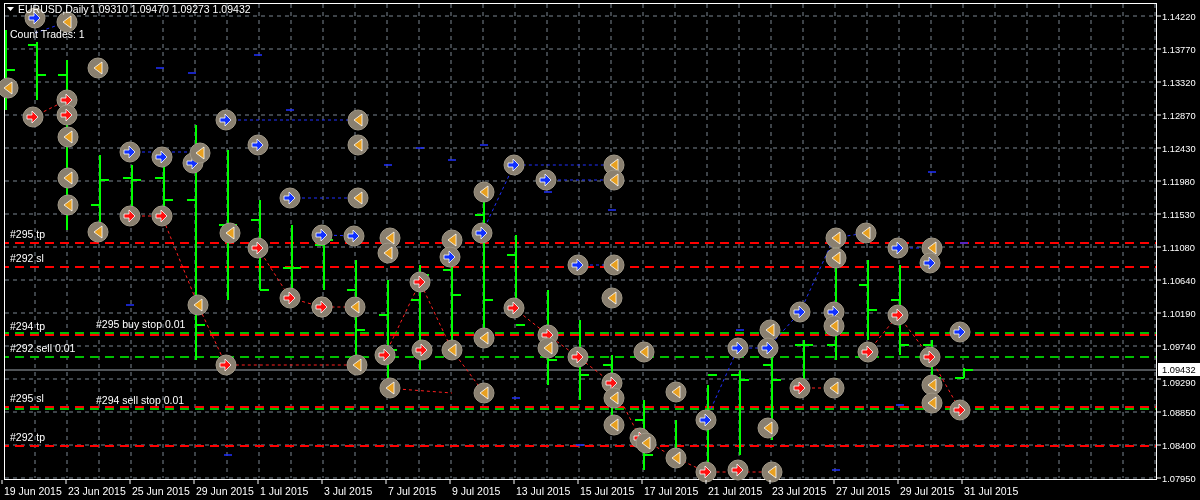  What do you see at coordinates (1179, 347) in the screenshot?
I see `price-label: 1.09740` at bounding box center [1179, 347].